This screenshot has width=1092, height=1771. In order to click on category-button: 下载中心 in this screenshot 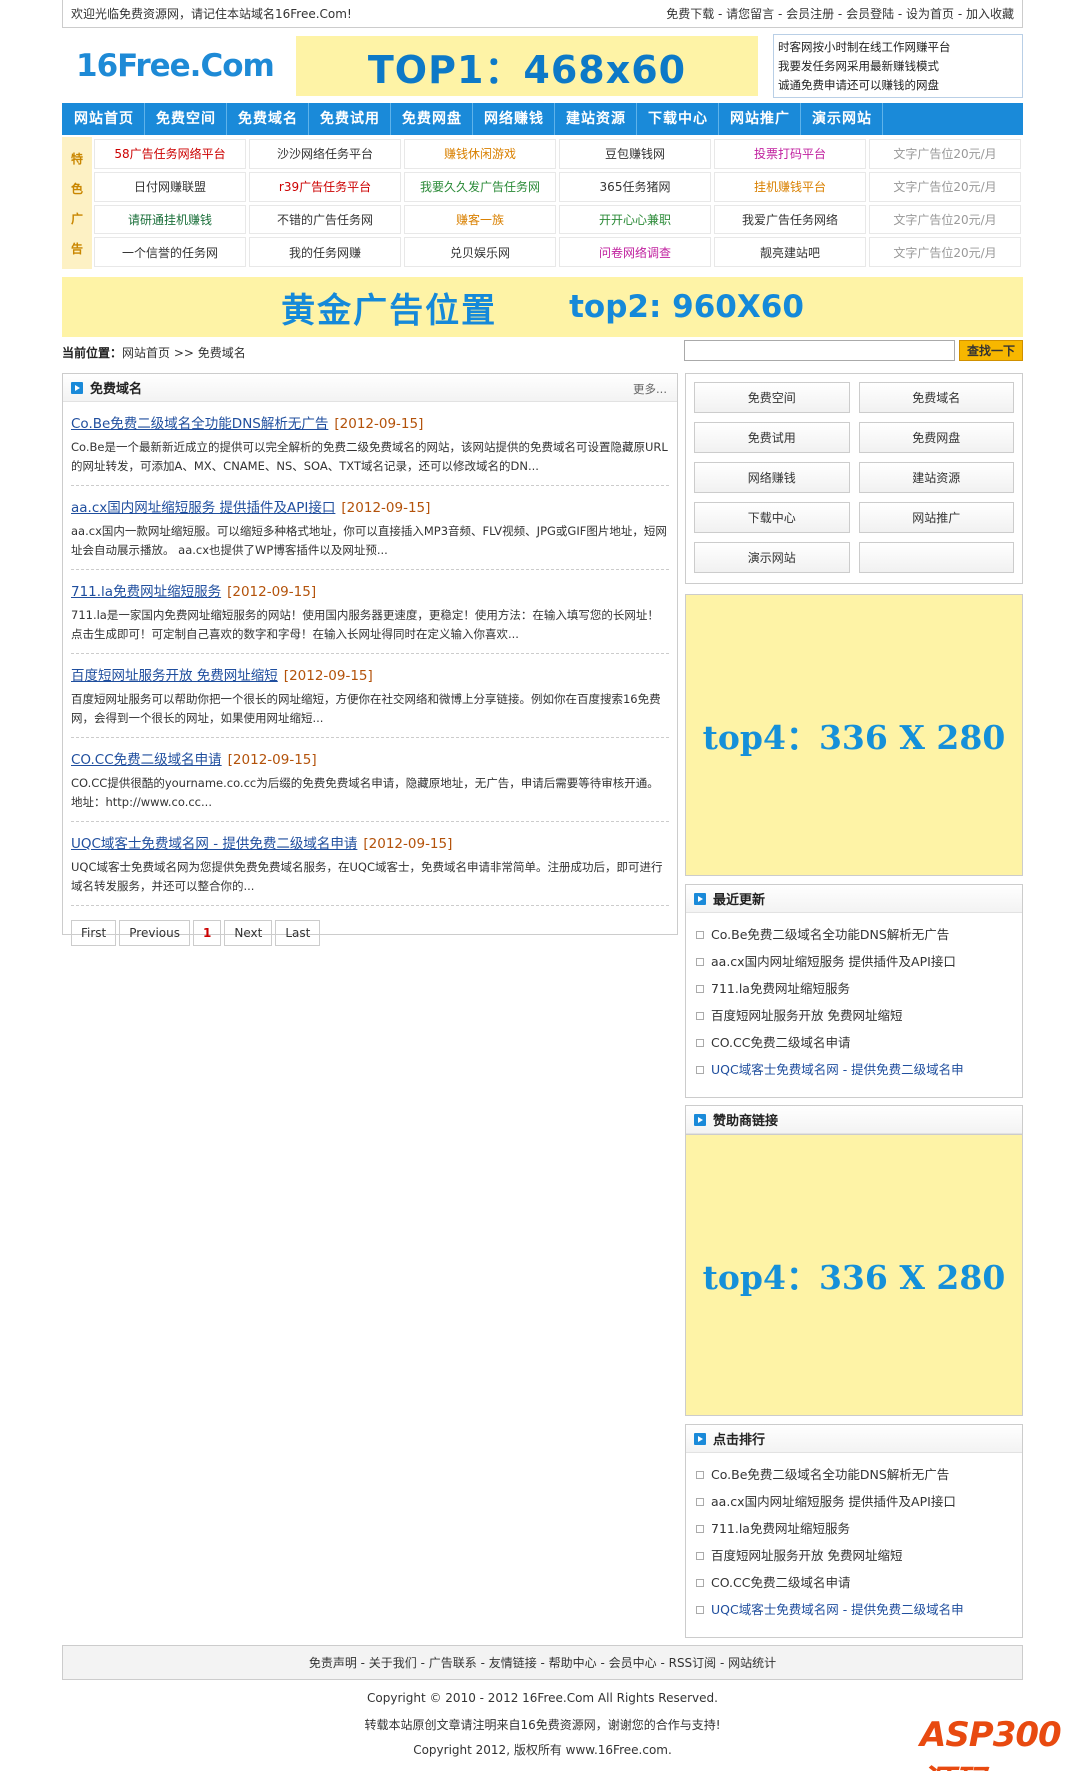, I will do `click(772, 517)`.